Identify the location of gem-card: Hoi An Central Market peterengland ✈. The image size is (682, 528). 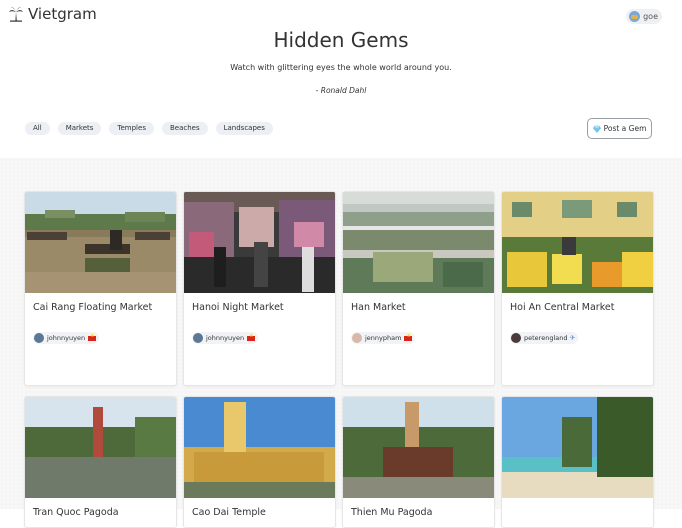
(577, 288).